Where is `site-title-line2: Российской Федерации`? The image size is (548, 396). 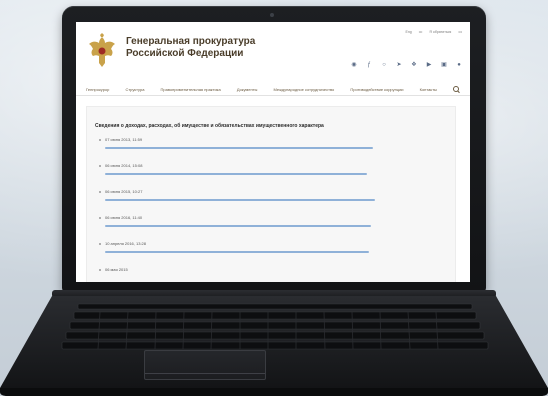
site-title-line2: Российской Федерации is located at coordinates (185, 53).